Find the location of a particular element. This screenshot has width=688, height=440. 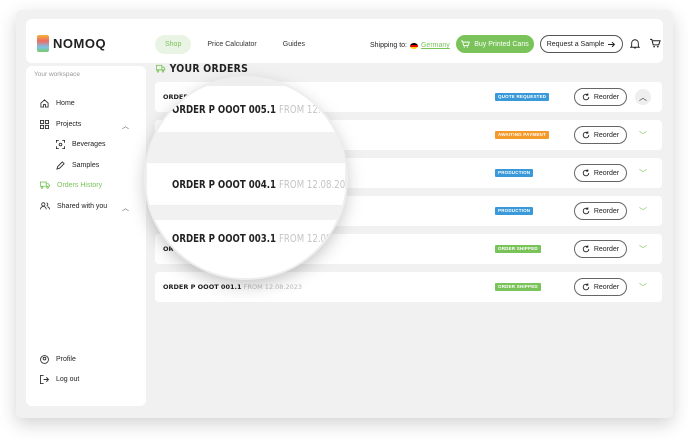

main-nav: Shop Price Calculator Guides is located at coordinates (235, 44).